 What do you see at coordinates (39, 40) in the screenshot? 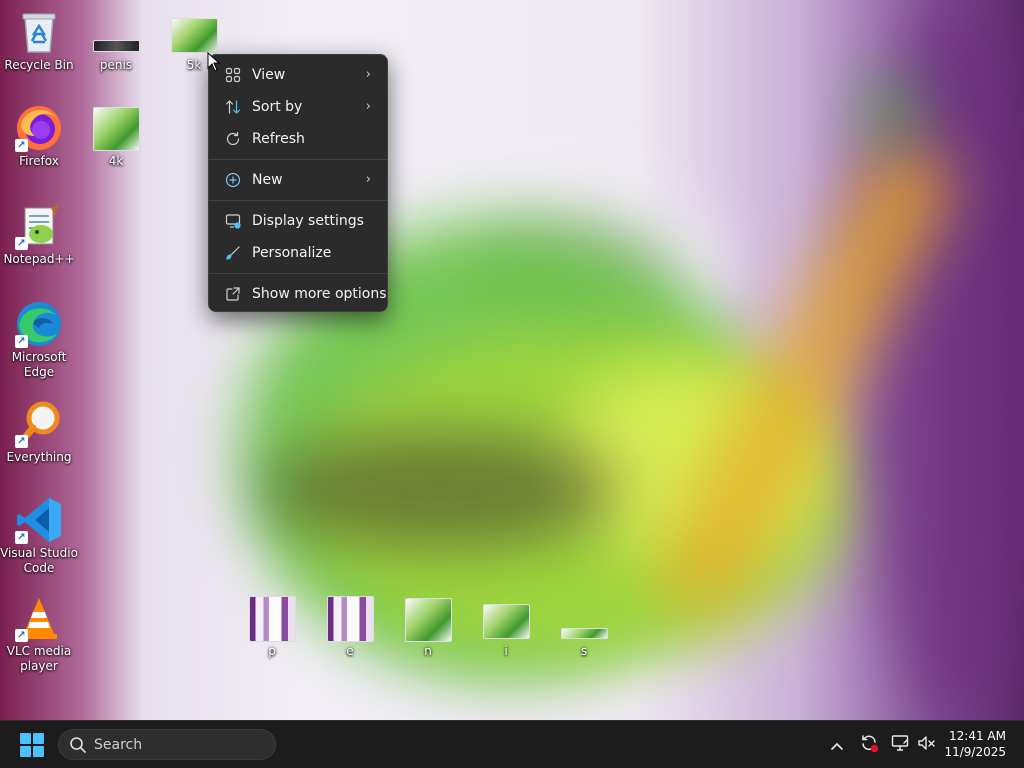
I see `desktop-icon-recycle-bin: Recycle Bin` at bounding box center [39, 40].